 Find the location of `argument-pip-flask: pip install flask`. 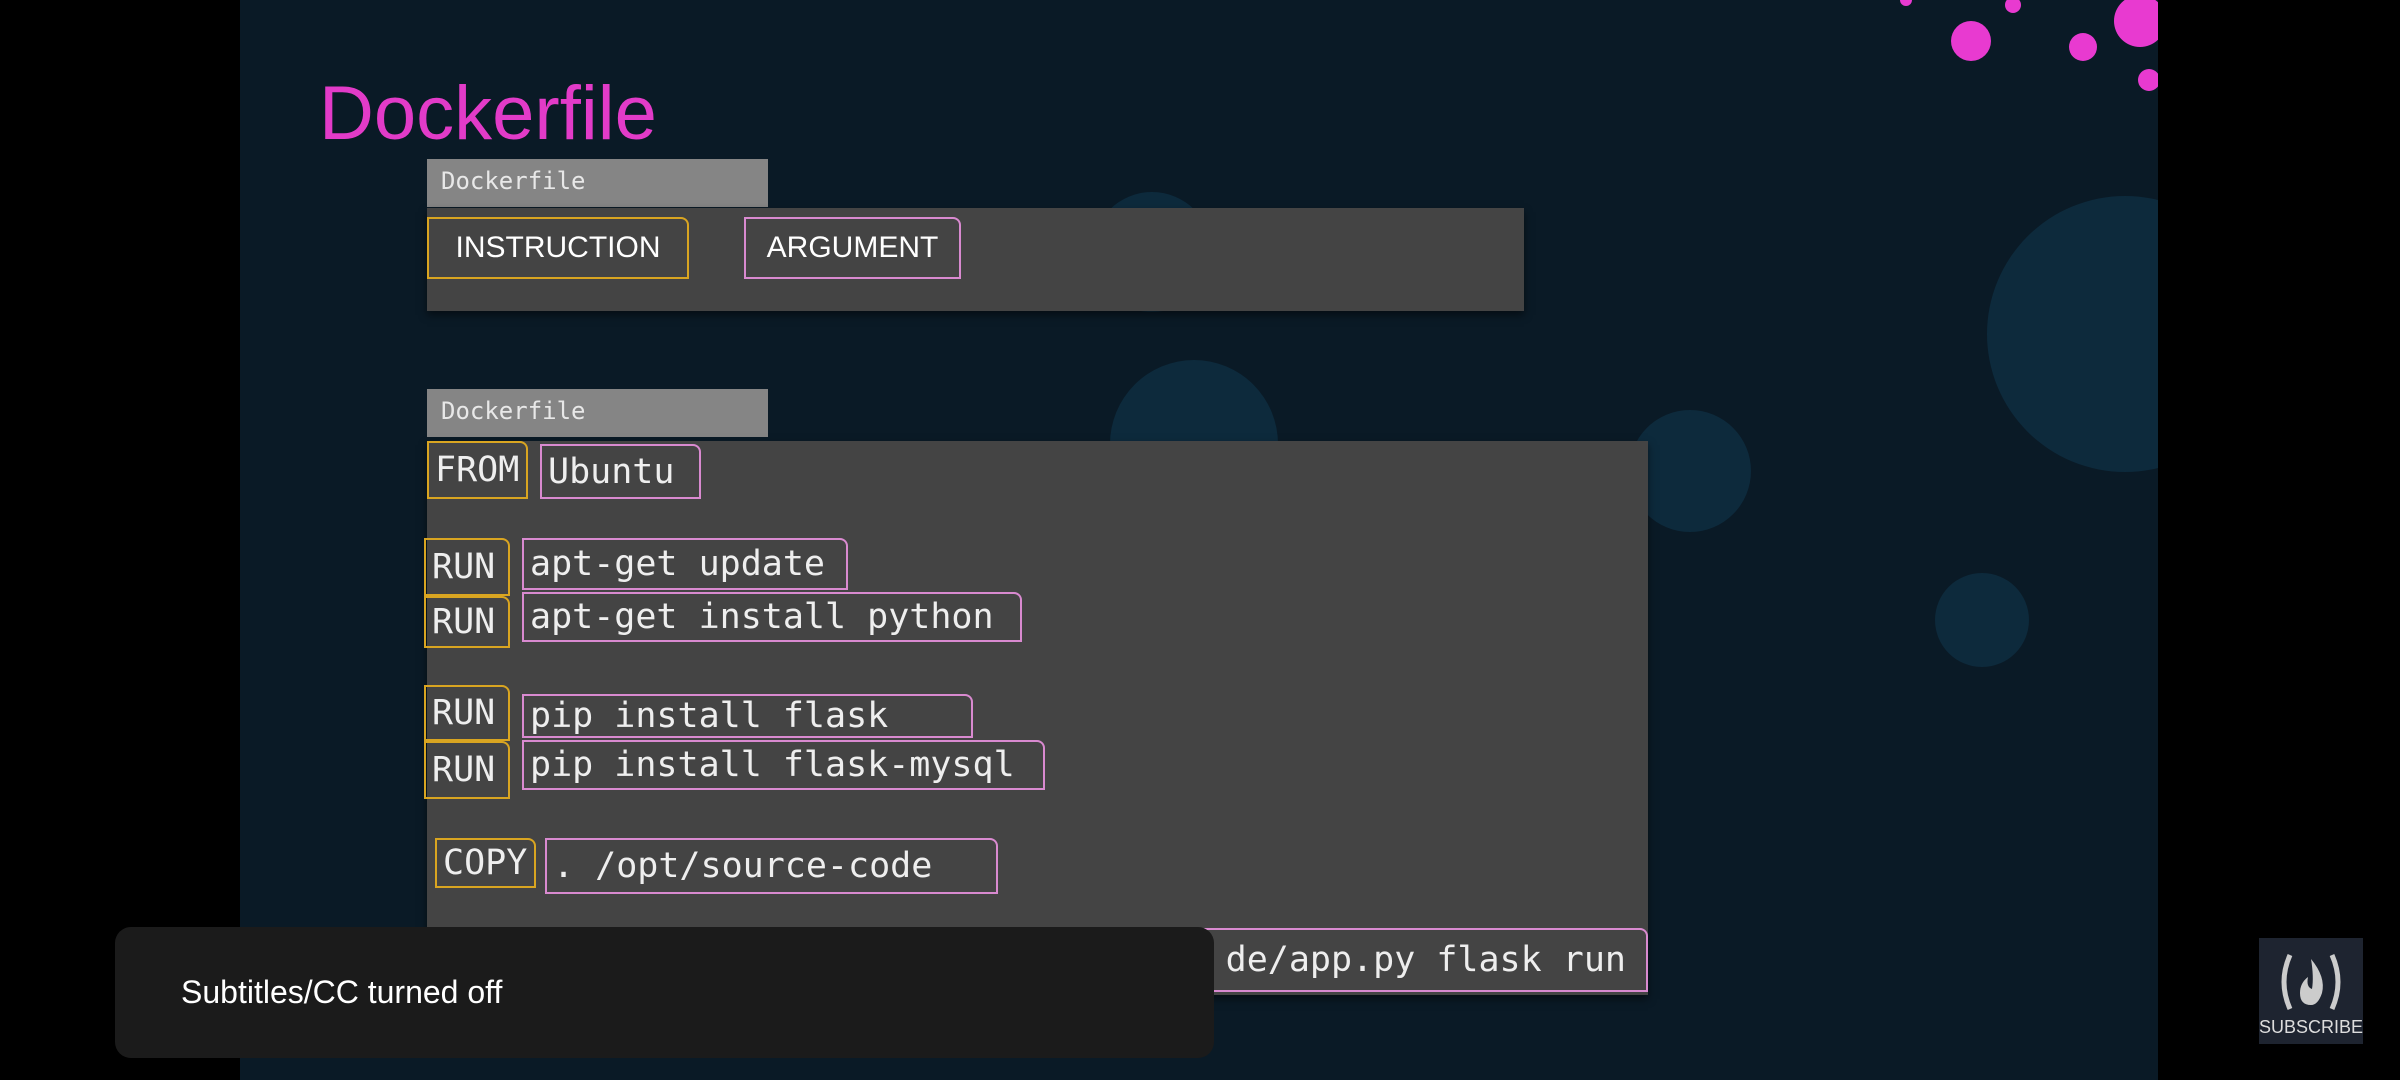

argument-pip-flask: pip install flask is located at coordinates (747, 716).